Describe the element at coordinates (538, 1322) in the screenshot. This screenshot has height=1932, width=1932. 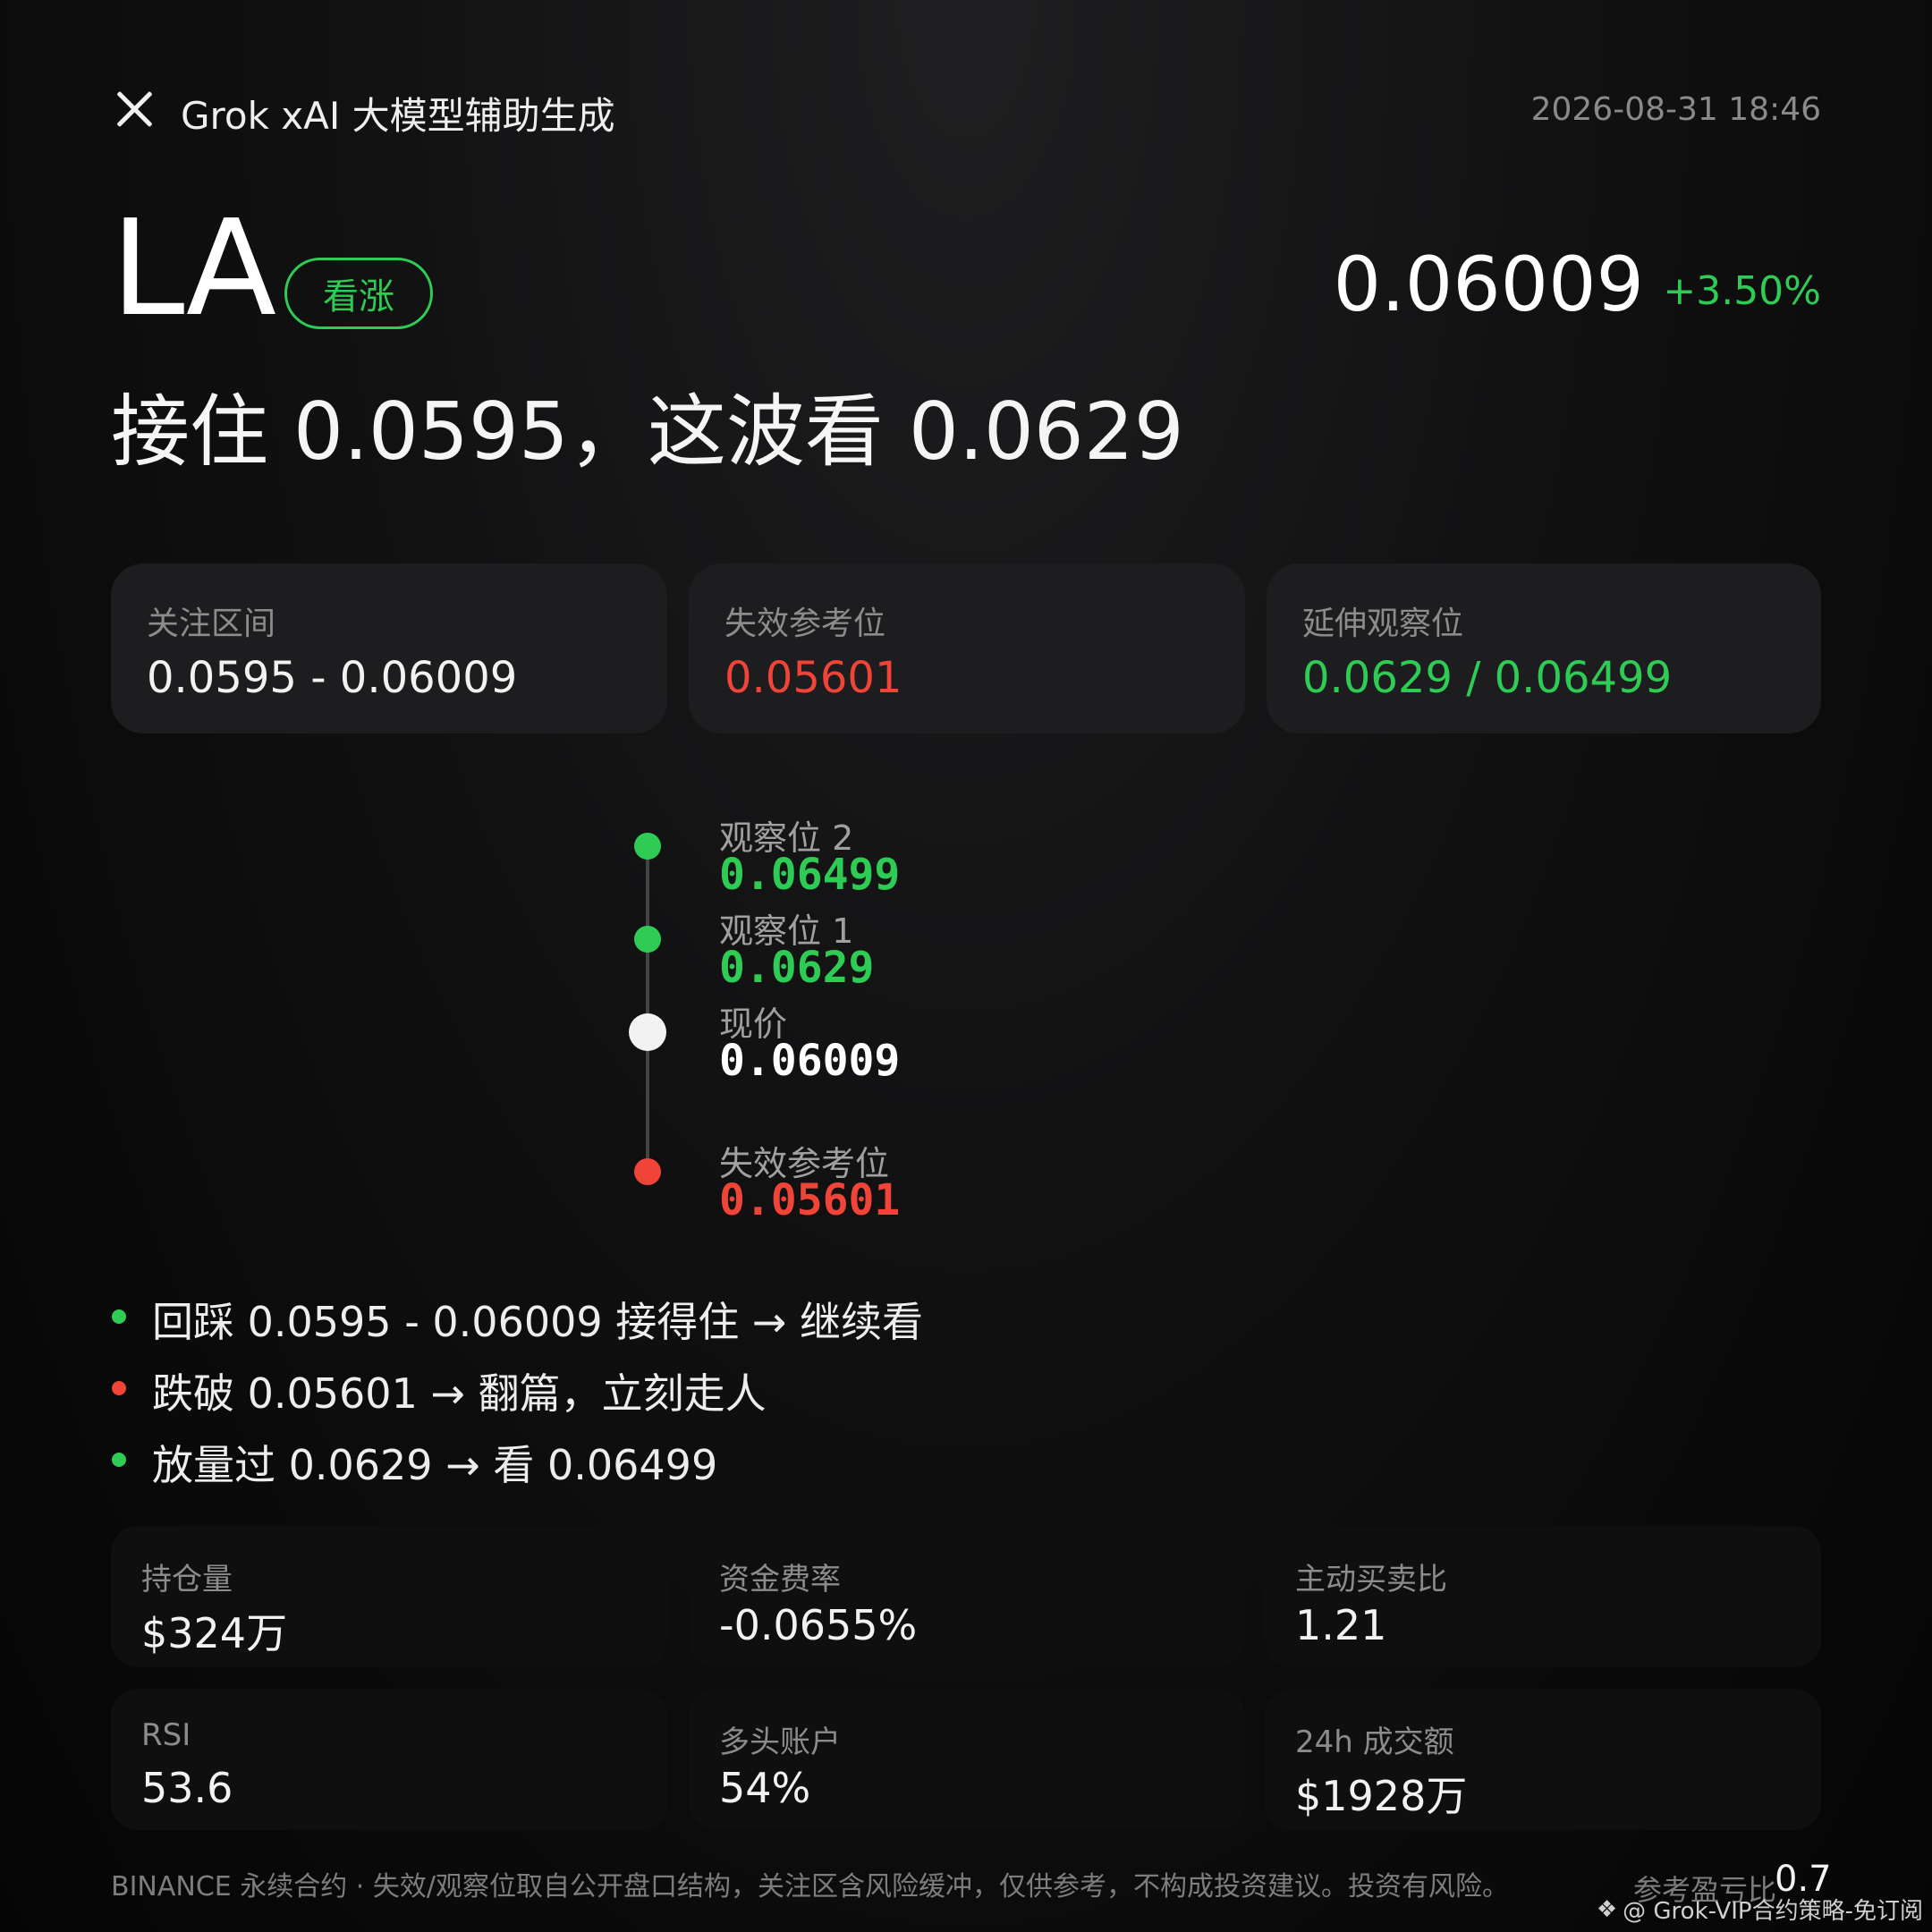
I see `scenario-item: 回踩 0.0595 - 0.06009 接得住 → 继续看` at that location.